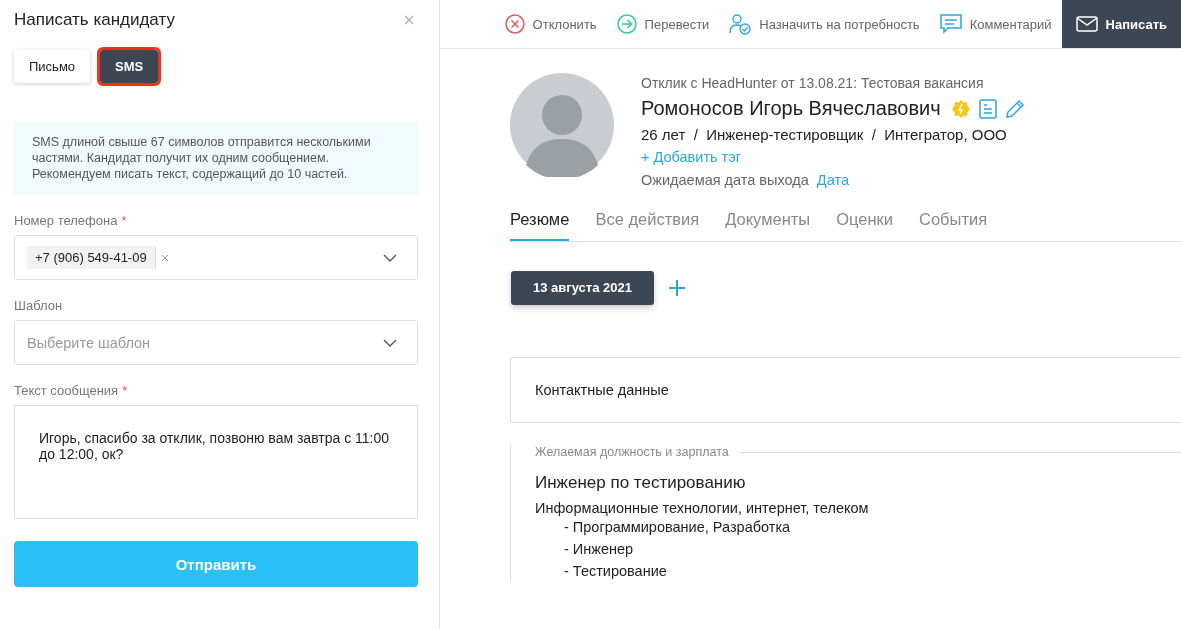 The image size is (1181, 629). Describe the element at coordinates (1121, 24) in the screenshot. I see `toolbar-button: Написать` at that location.